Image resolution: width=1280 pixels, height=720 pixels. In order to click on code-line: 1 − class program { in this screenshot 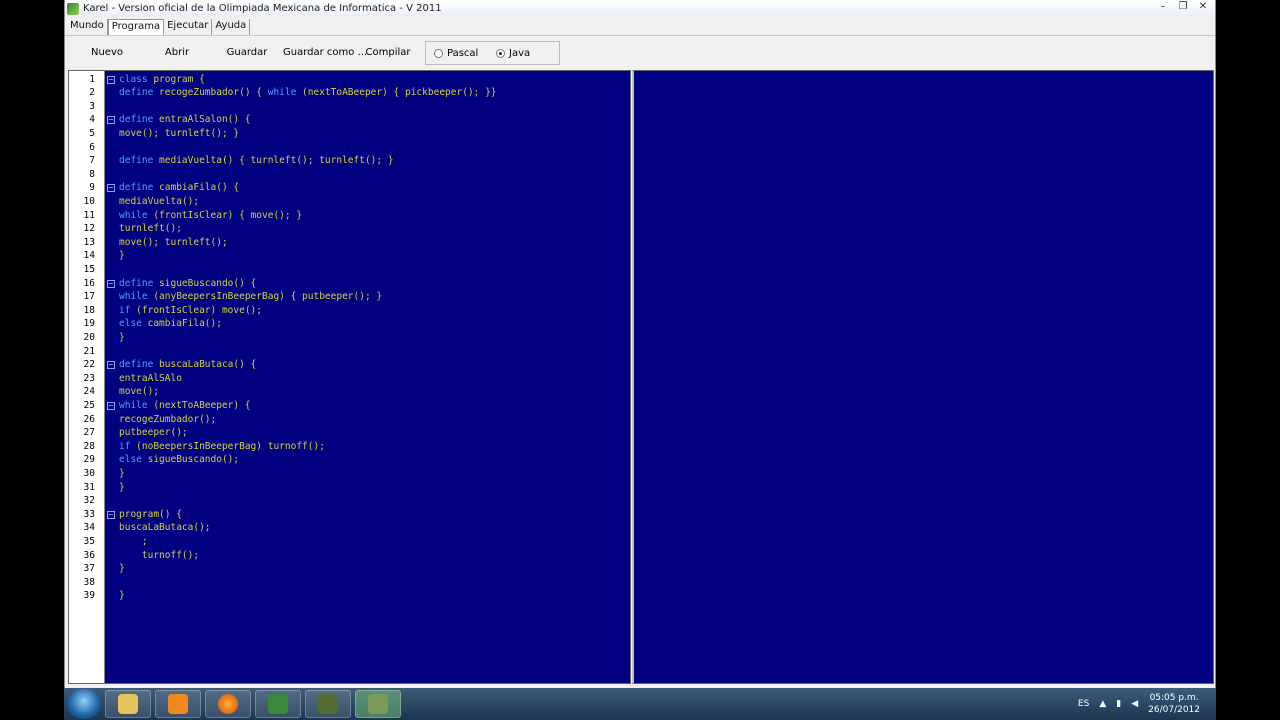, I will do `click(349, 80)`.